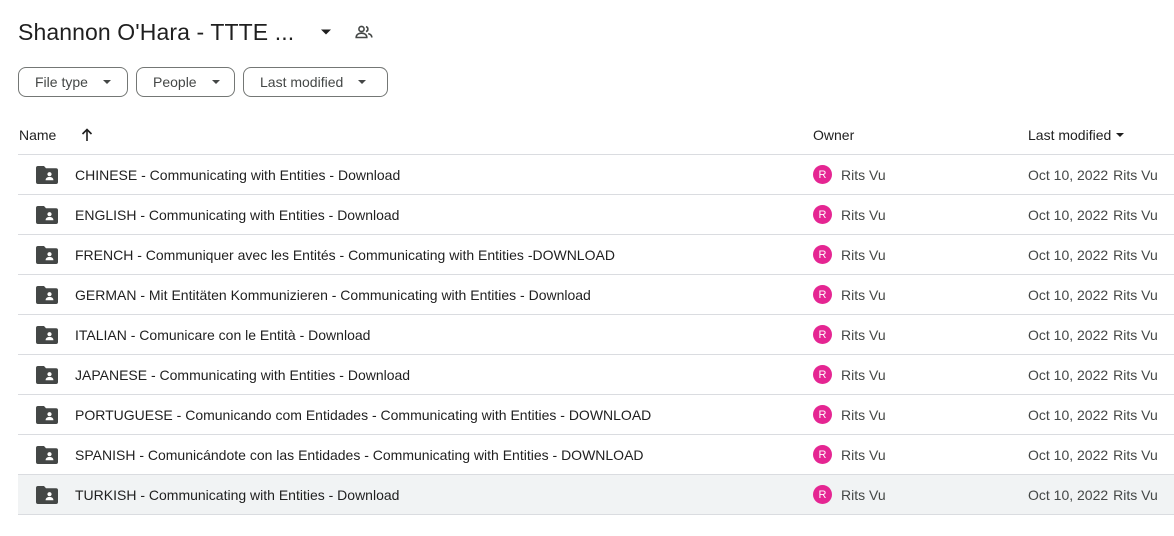  What do you see at coordinates (175, 82) in the screenshot?
I see `people-filter-label: People` at bounding box center [175, 82].